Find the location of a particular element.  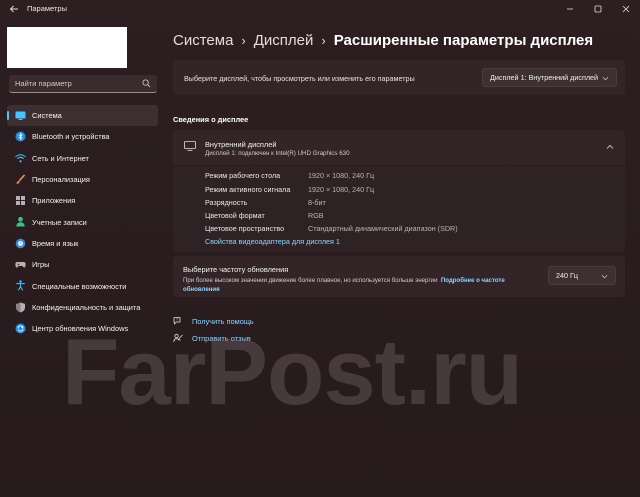

sidebar-item-label: Игры is located at coordinates (41, 265).